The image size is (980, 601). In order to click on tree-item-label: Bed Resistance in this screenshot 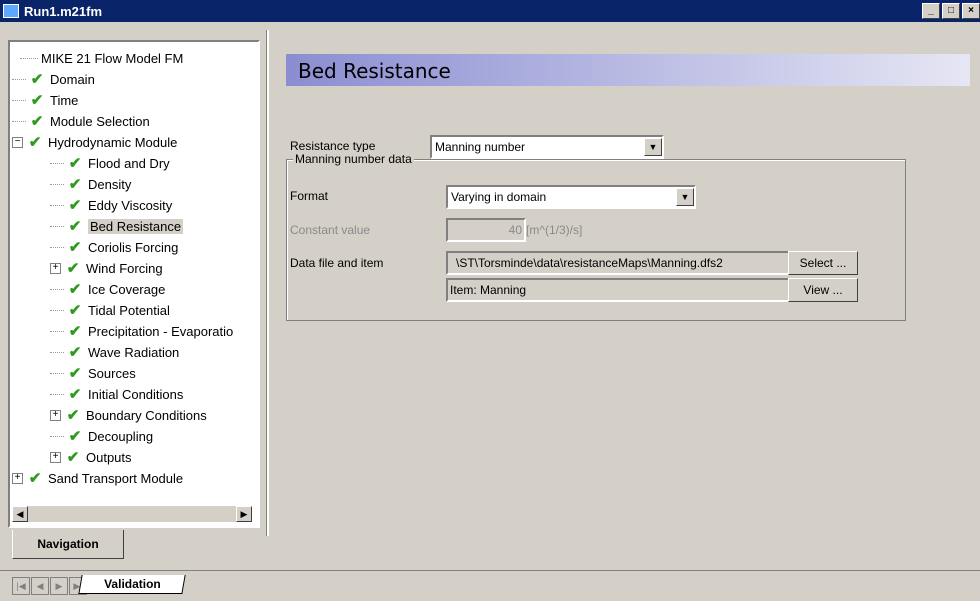, I will do `click(136, 226)`.